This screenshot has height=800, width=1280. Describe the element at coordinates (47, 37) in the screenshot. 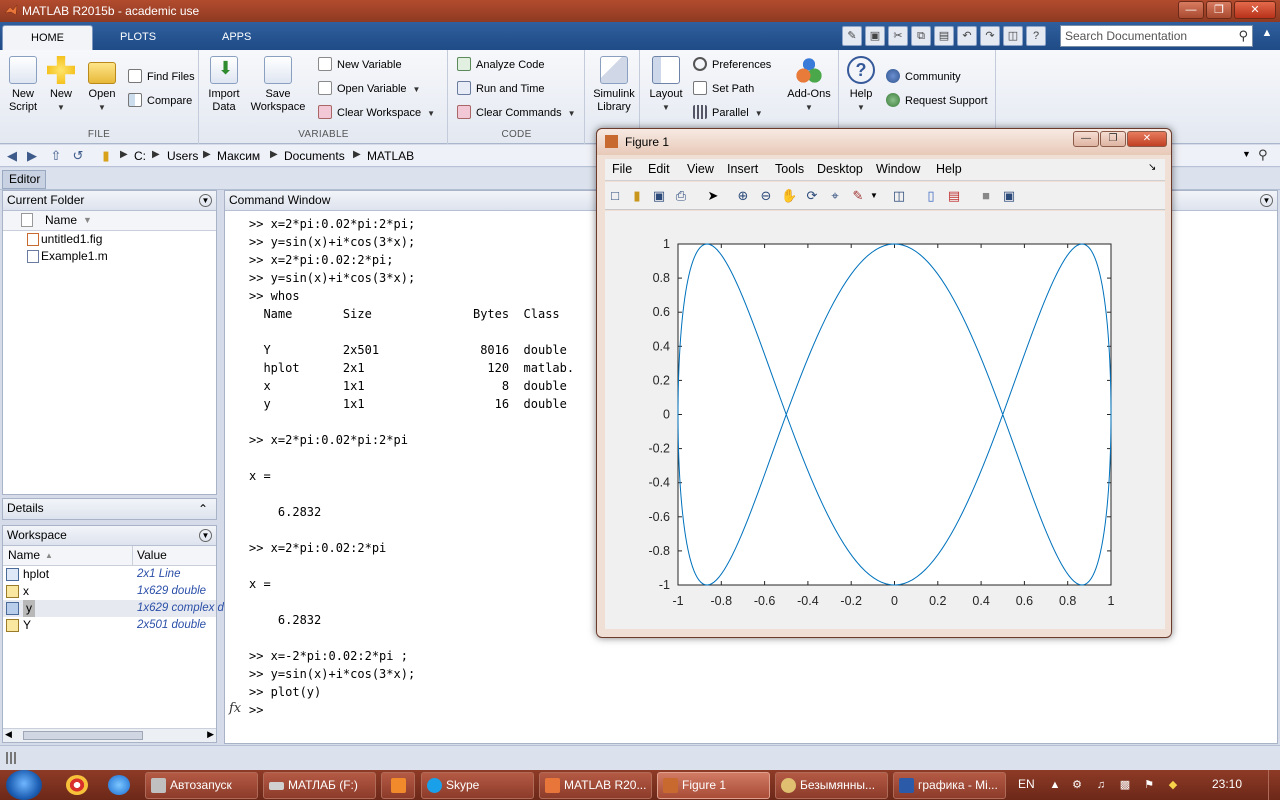

I see `tab-home: HOME` at that location.